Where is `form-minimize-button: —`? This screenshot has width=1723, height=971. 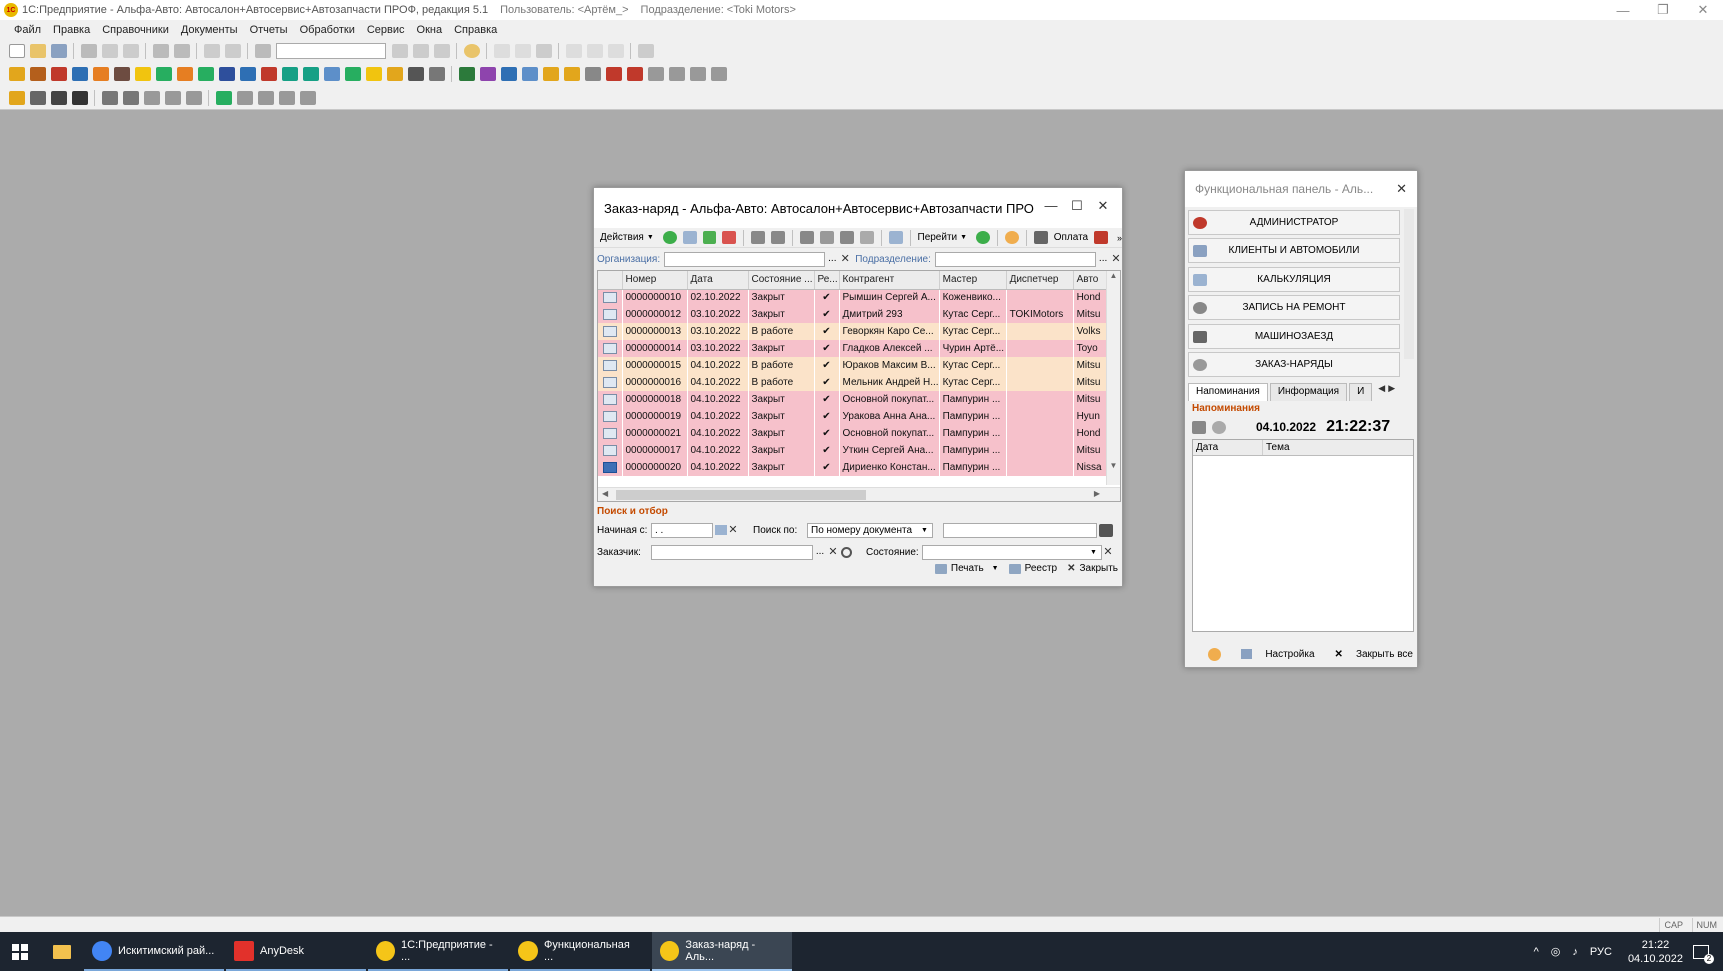 form-minimize-button: — is located at coordinates (1051, 206).